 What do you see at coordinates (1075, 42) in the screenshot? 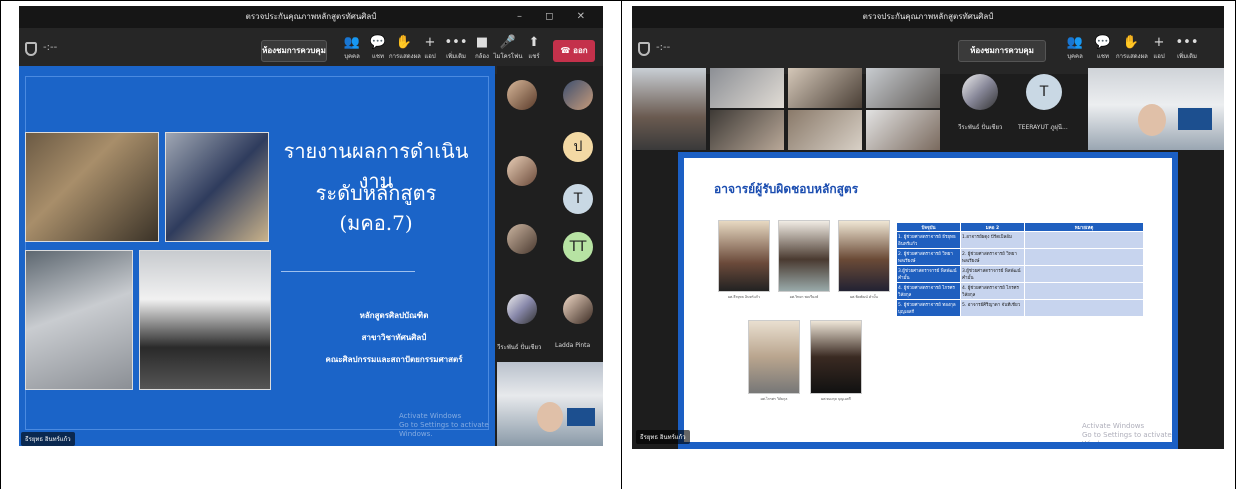
I see `people-icon: 👥` at bounding box center [1075, 42].